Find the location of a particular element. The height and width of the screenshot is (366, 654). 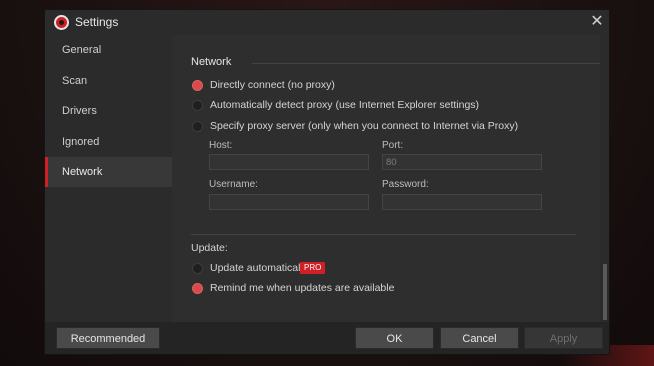

title-bar: Settings ✕ is located at coordinates (327, 22).